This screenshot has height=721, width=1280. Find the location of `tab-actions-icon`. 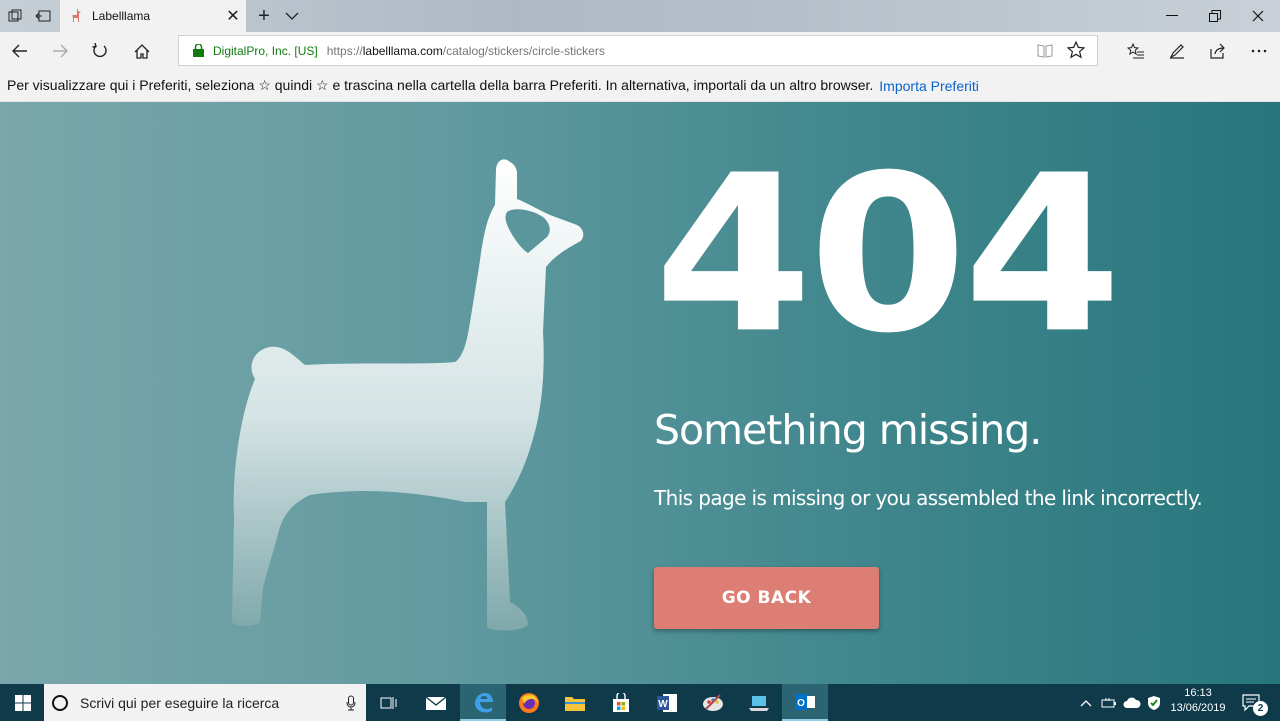

tab-actions-icon is located at coordinates (15, 16).